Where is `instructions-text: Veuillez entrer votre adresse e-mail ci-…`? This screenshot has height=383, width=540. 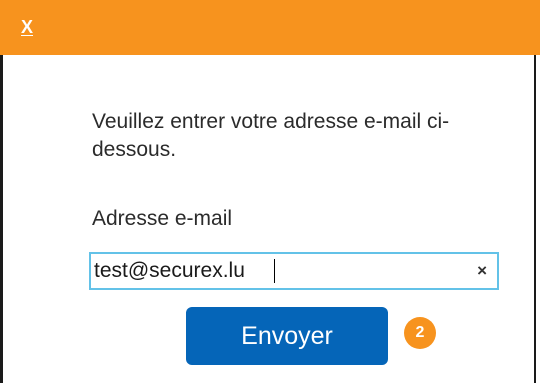 instructions-text: Veuillez entrer votre adresse e-mail ci-… is located at coordinates (271, 135).